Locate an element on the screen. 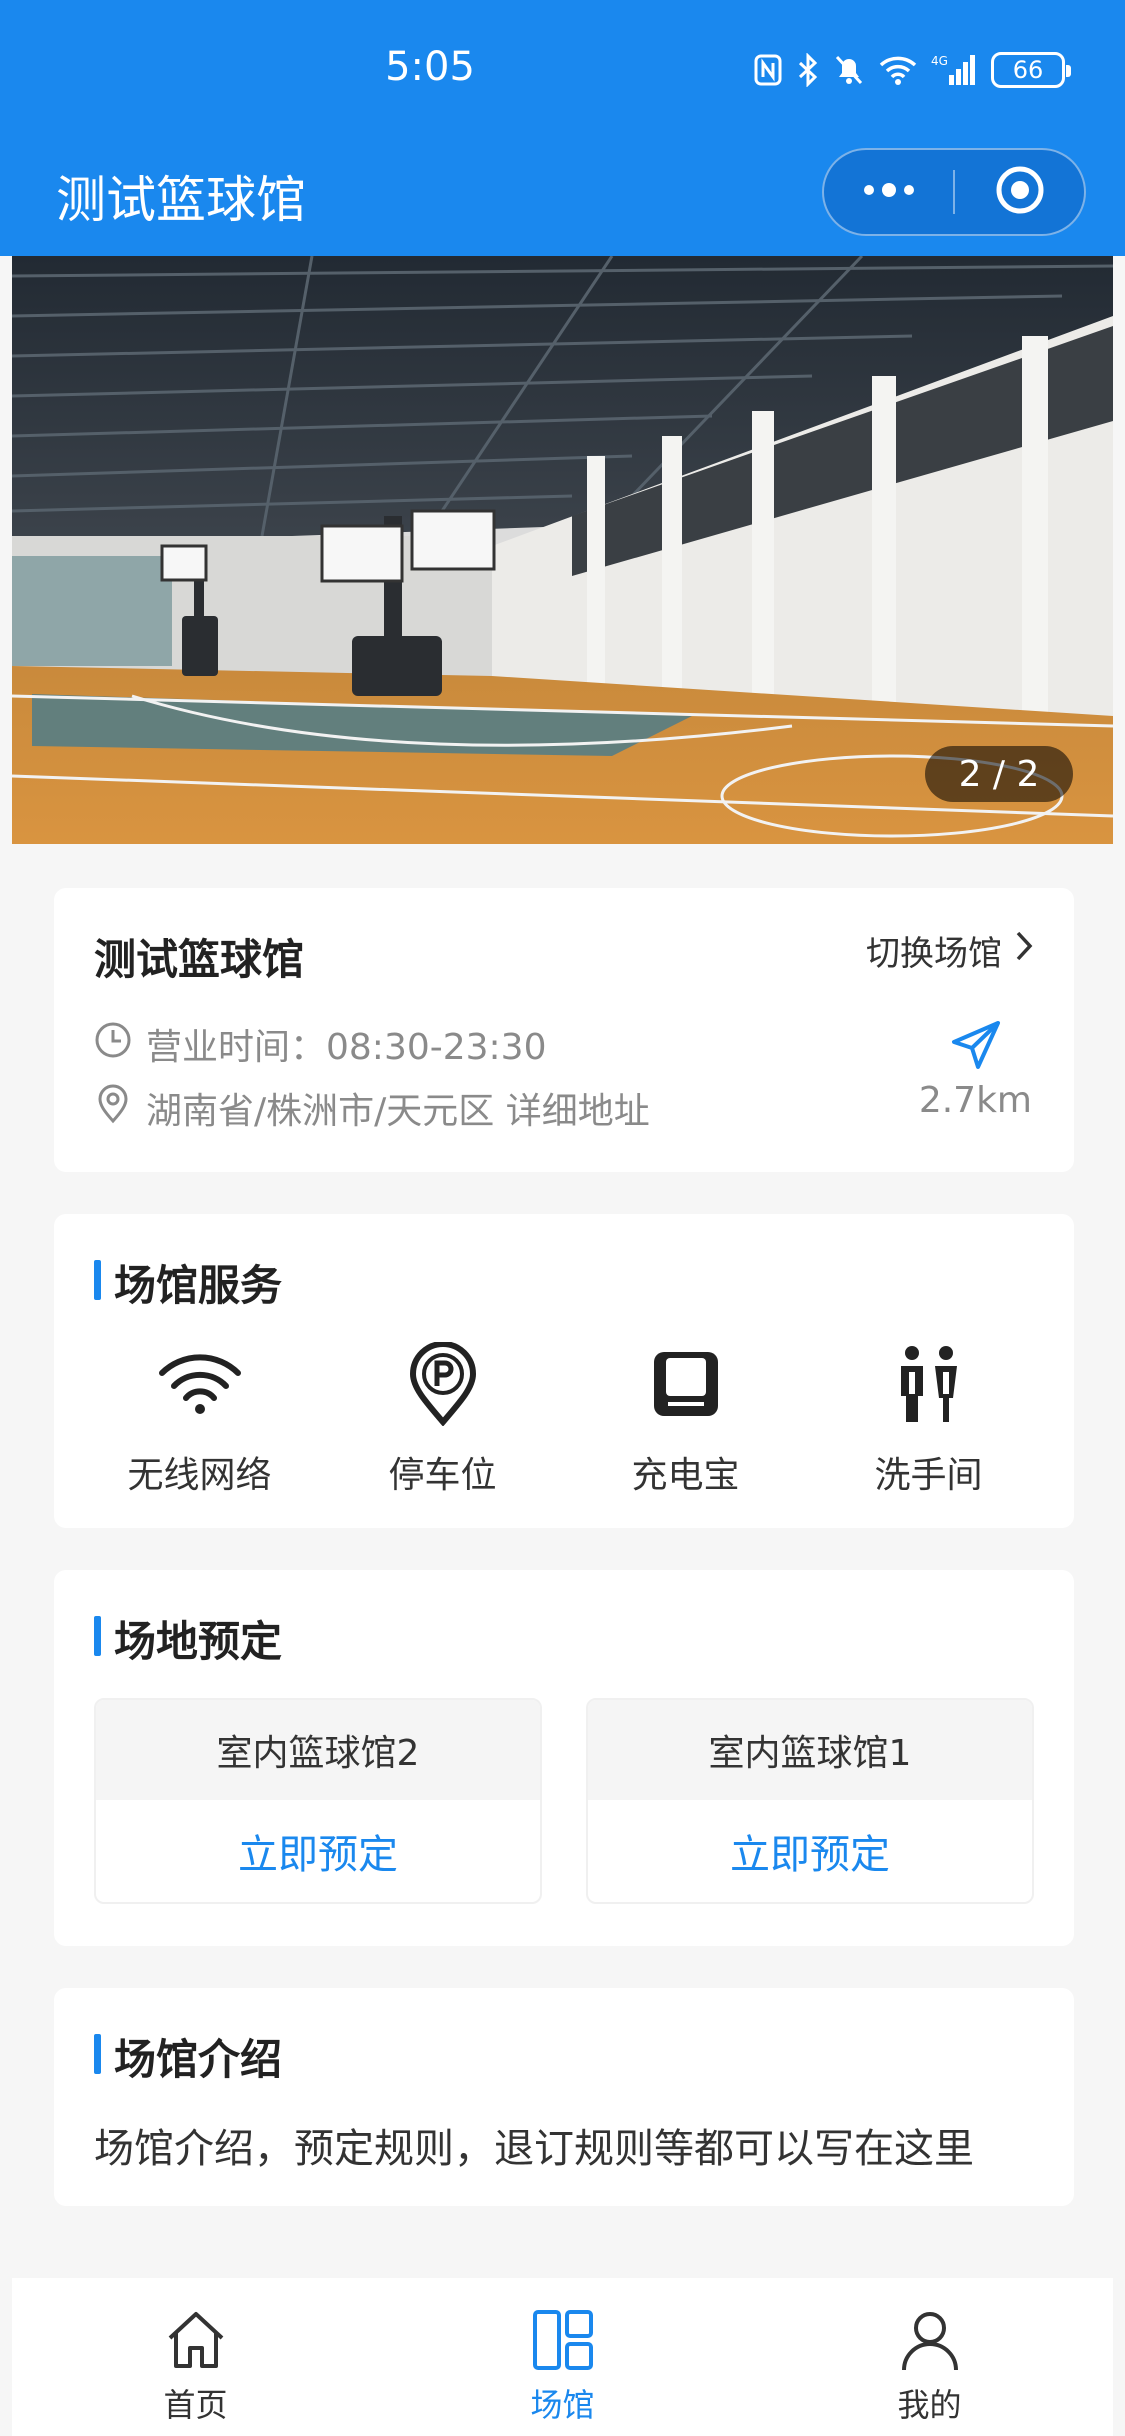  nfc-icon is located at coordinates (768, 70).